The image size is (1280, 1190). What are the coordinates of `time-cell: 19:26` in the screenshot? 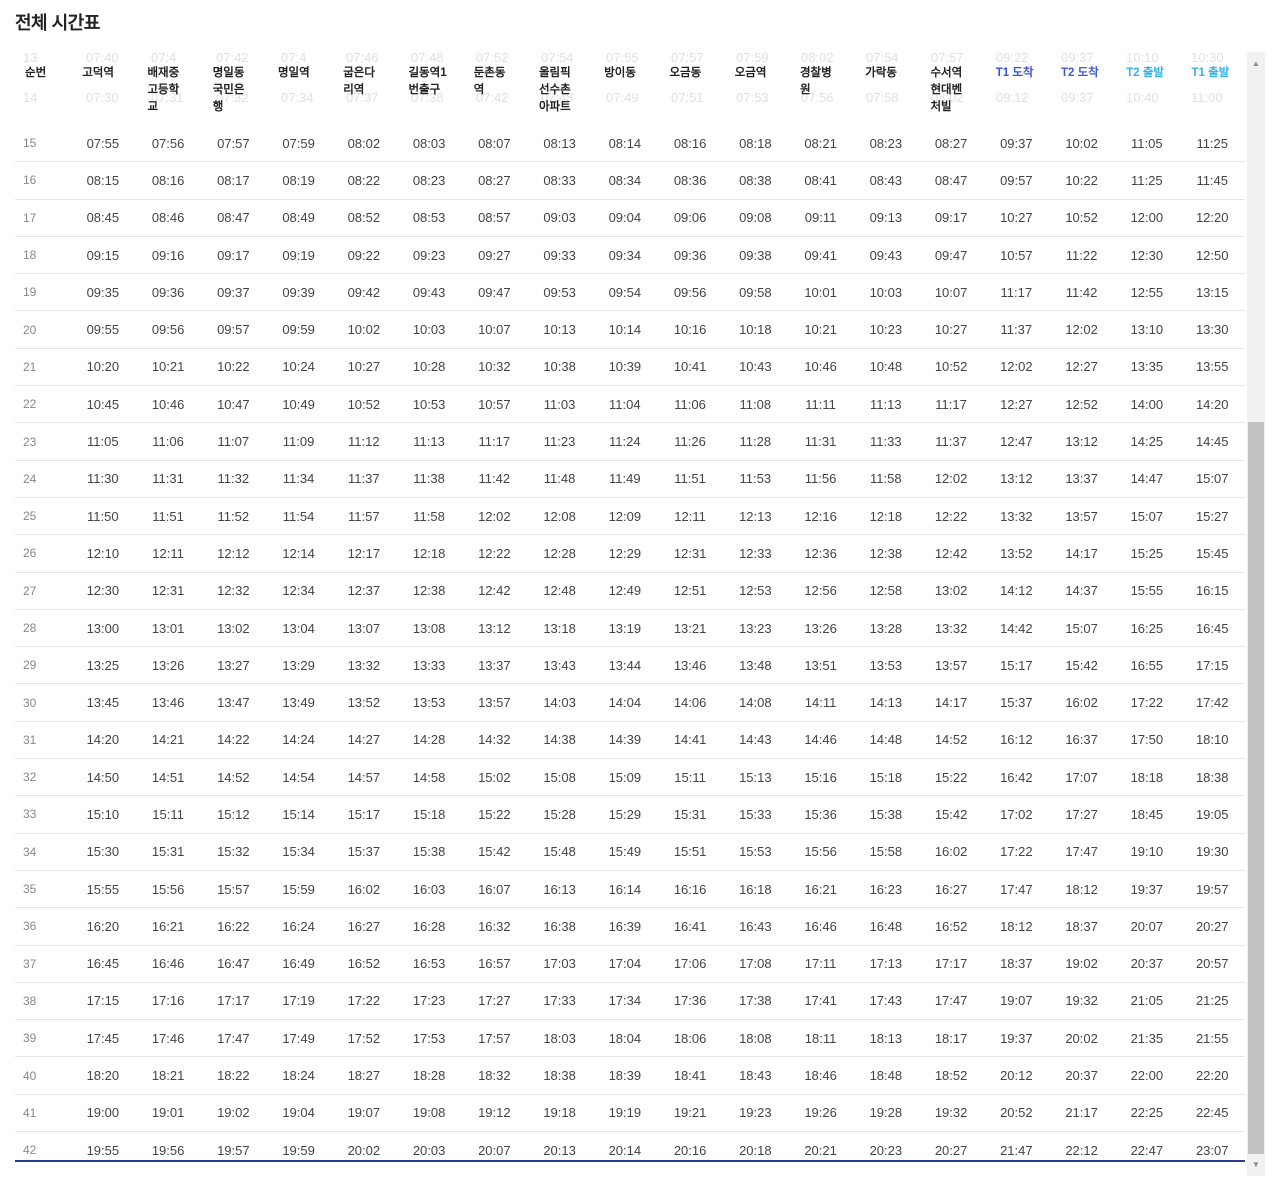 It's located at (820, 1112).